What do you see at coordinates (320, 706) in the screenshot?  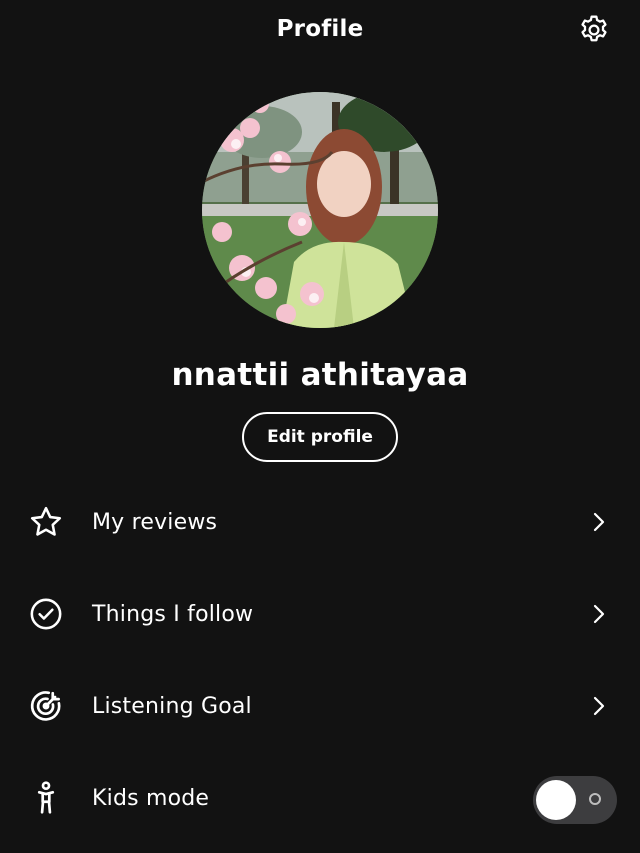 I see `menu-item-listening-goal: Listening Goal` at bounding box center [320, 706].